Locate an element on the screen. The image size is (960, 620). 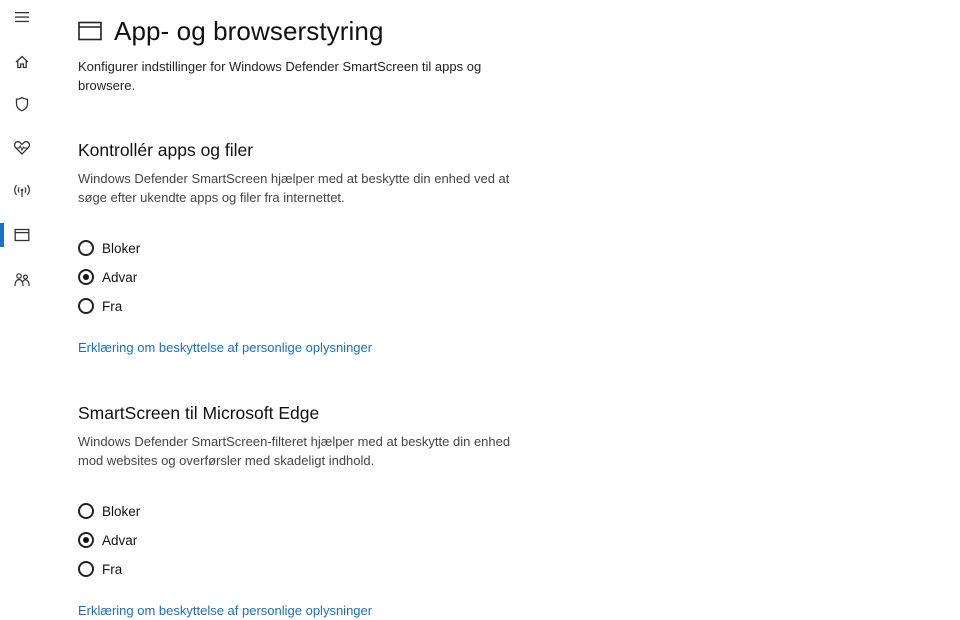
nav-item-virus-protection is located at coordinates (22, 104).